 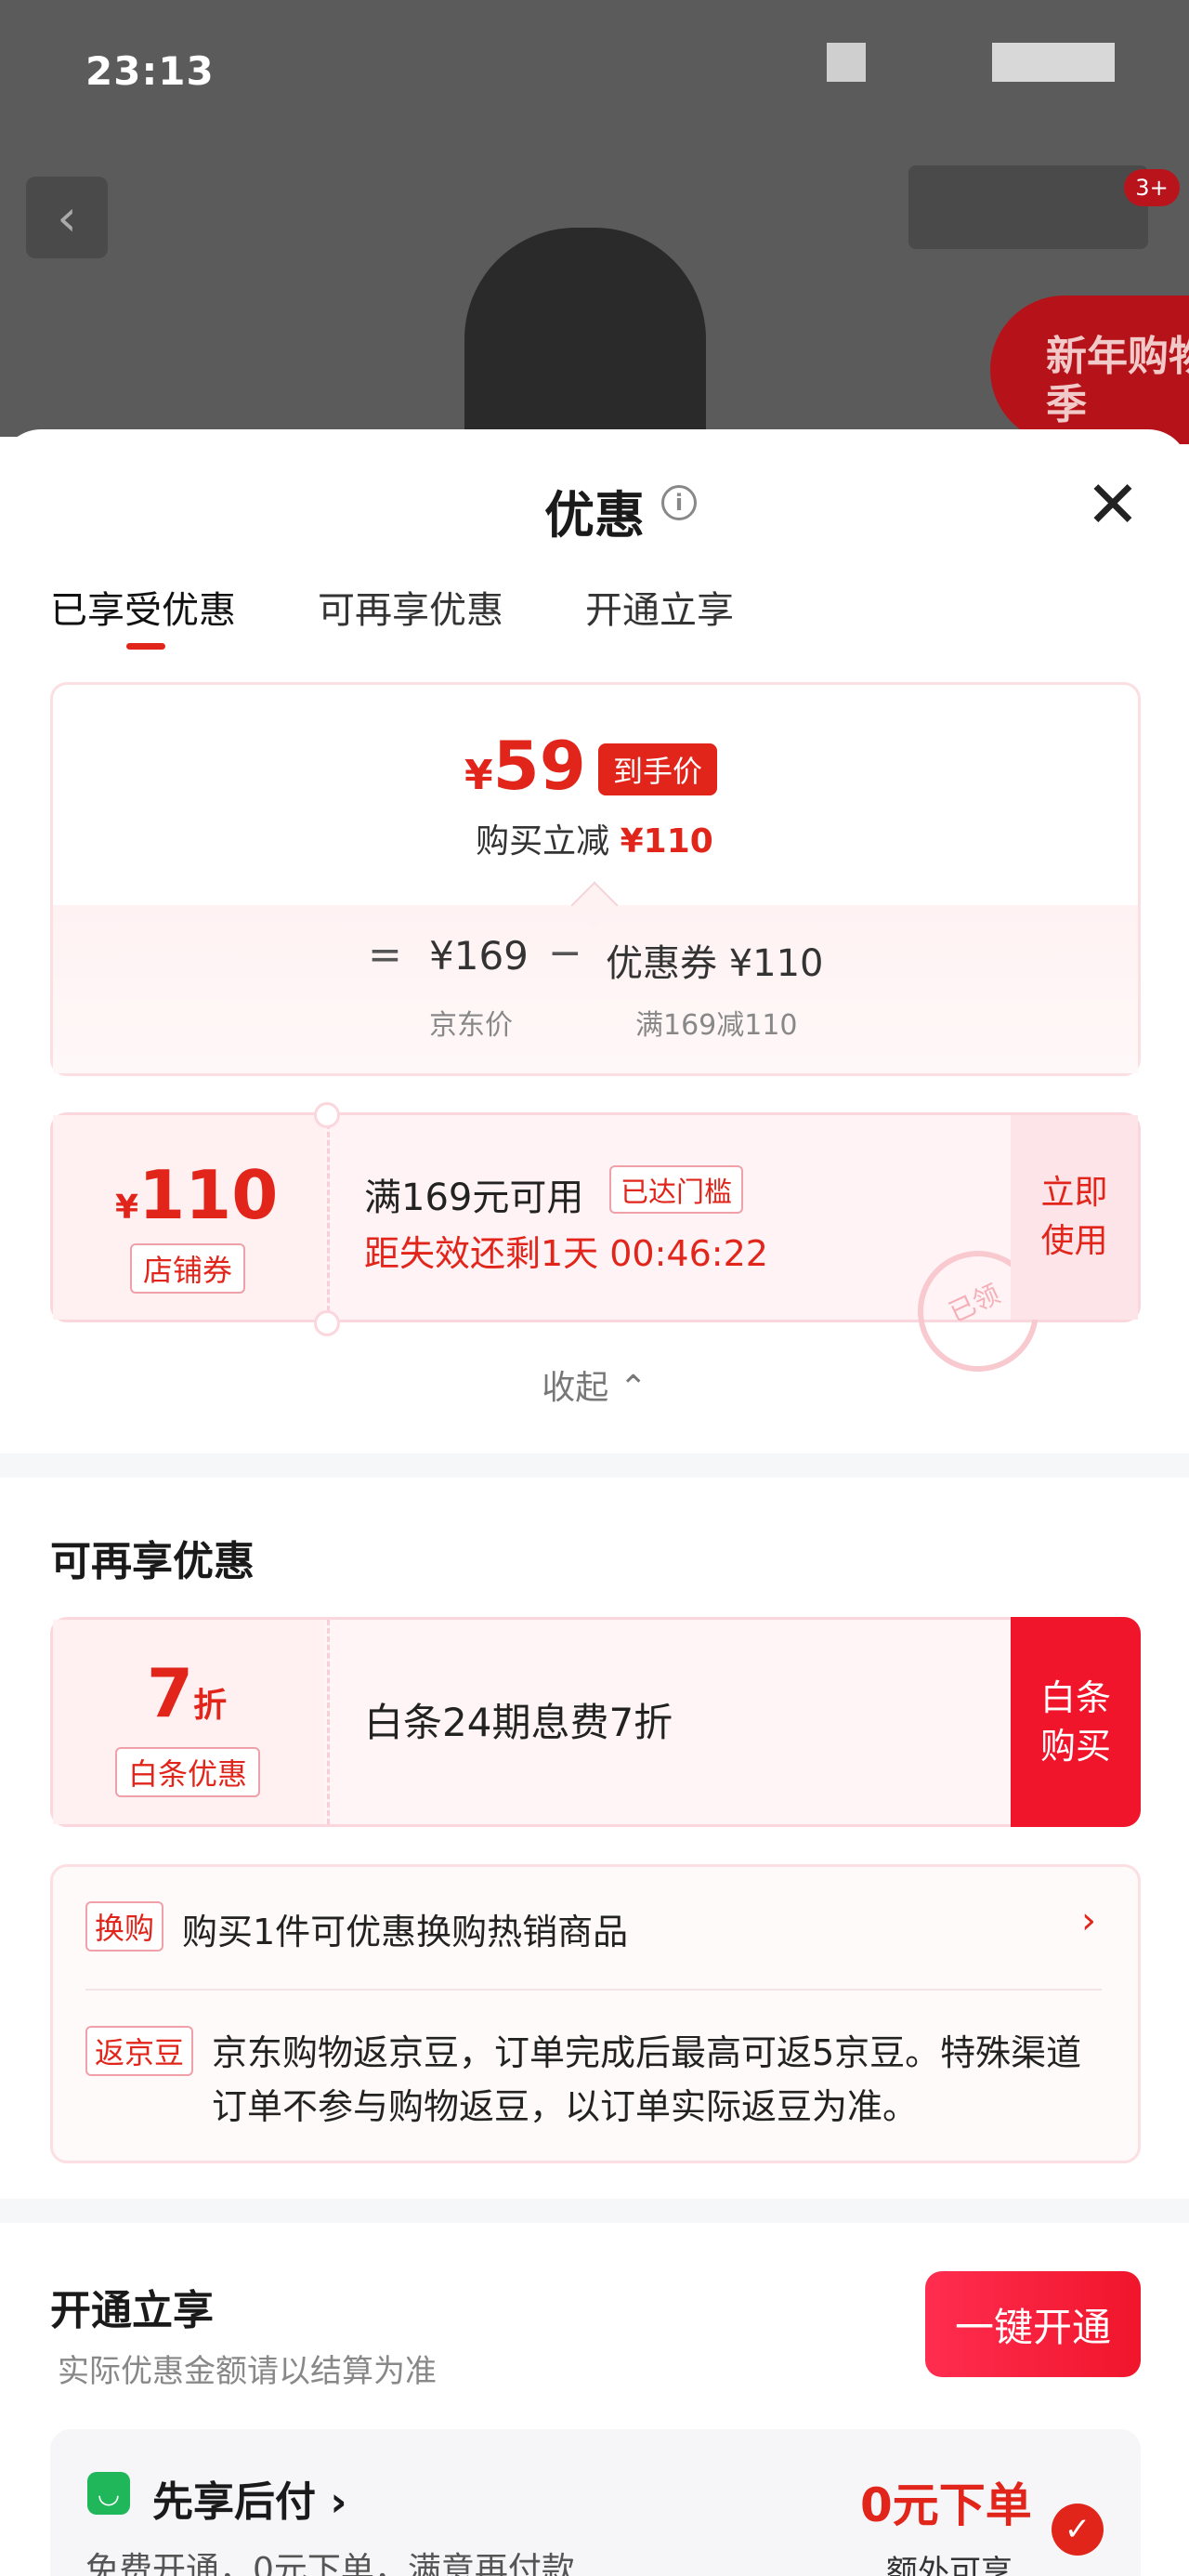 I want to click on close-icon: ✕, so click(x=1113, y=507).